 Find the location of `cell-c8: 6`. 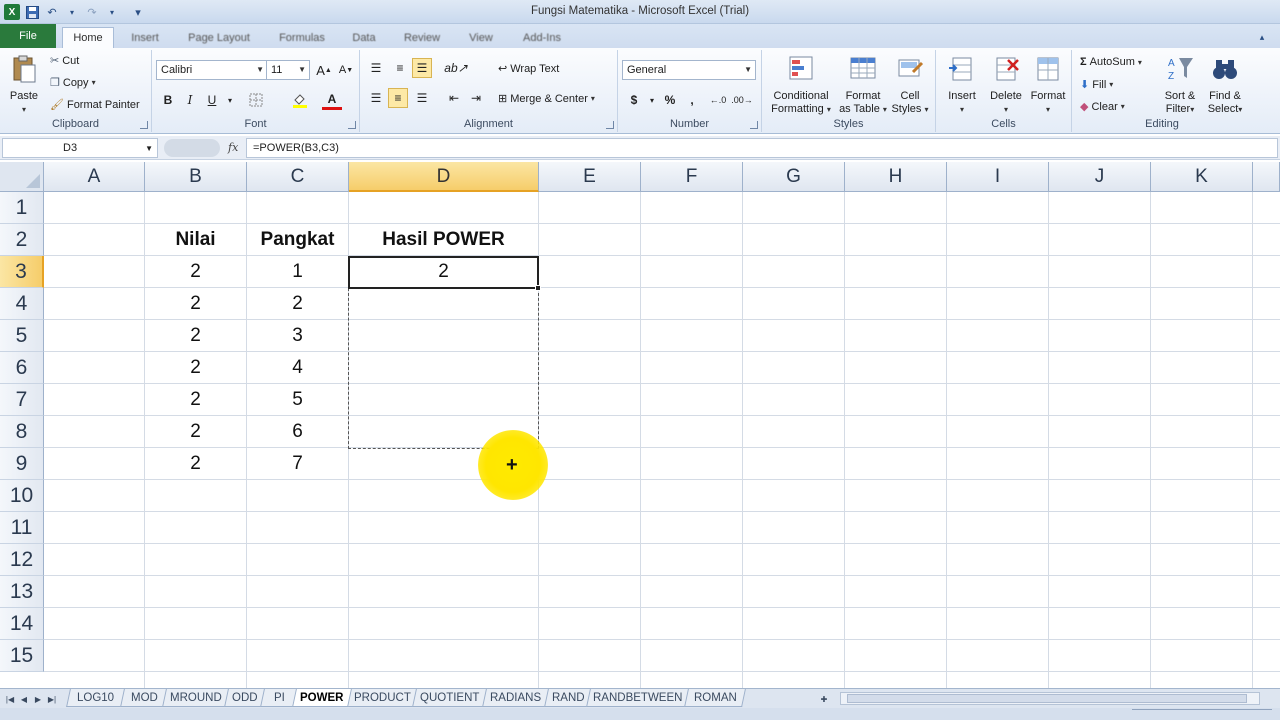

cell-c8: 6 is located at coordinates (297, 432).